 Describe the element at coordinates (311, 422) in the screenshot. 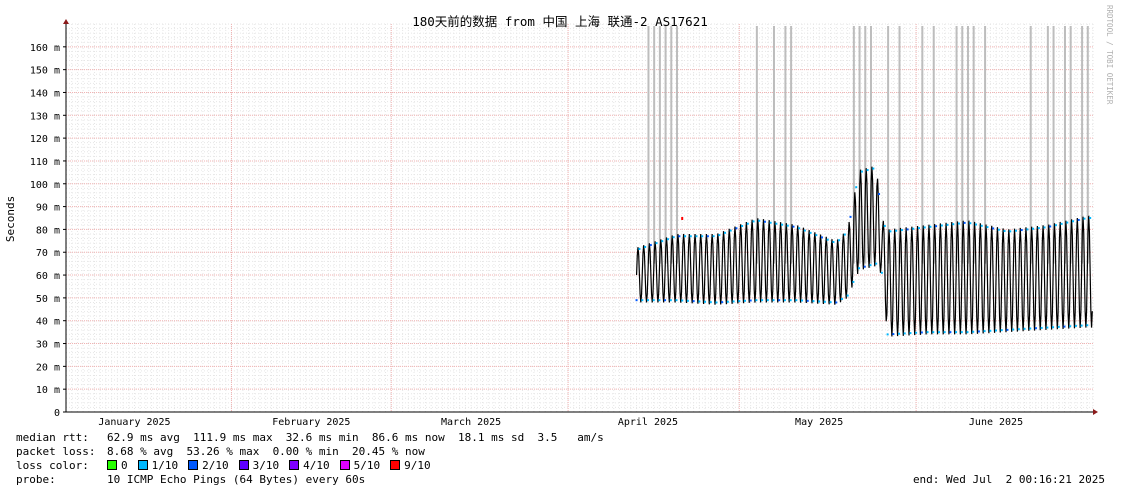

I see `x-tick-label: February 2025` at that location.